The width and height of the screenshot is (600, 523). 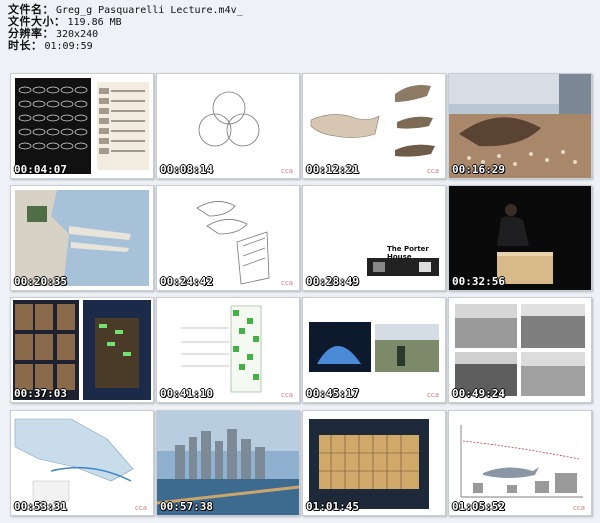 What do you see at coordinates (478, 169) in the screenshot?
I see `timestamp: 00:16:29` at bounding box center [478, 169].